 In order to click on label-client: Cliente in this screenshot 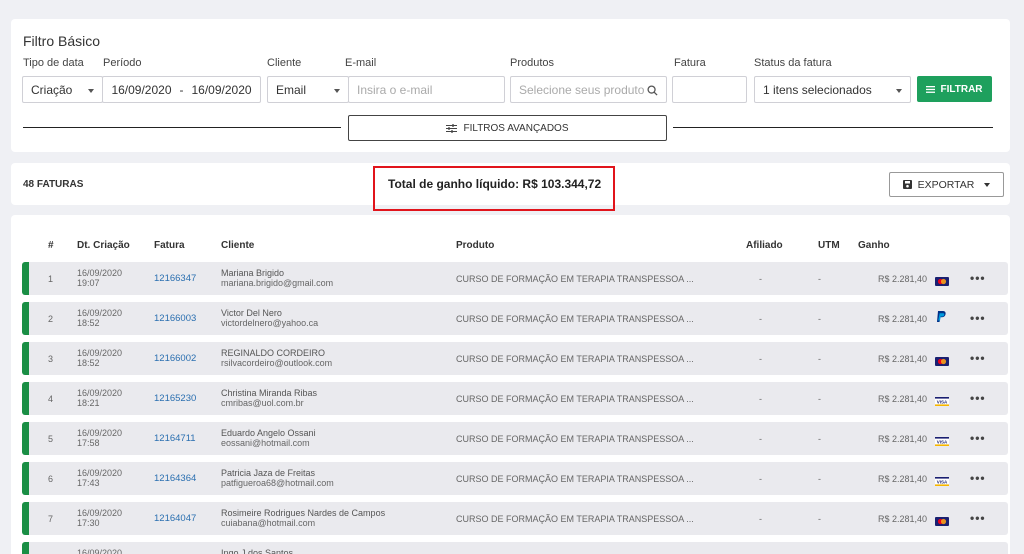, I will do `click(284, 63)`.